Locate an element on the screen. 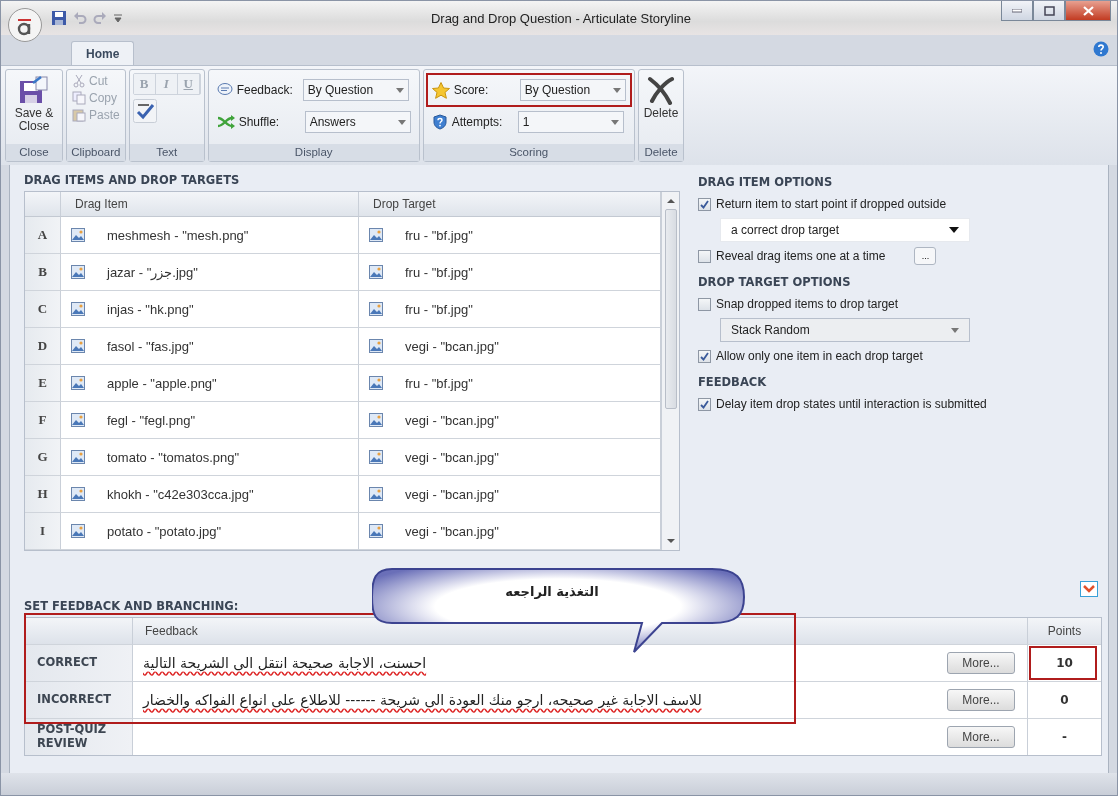 The height and width of the screenshot is (796, 1118). maximize-icon is located at coordinates (1049, 10).